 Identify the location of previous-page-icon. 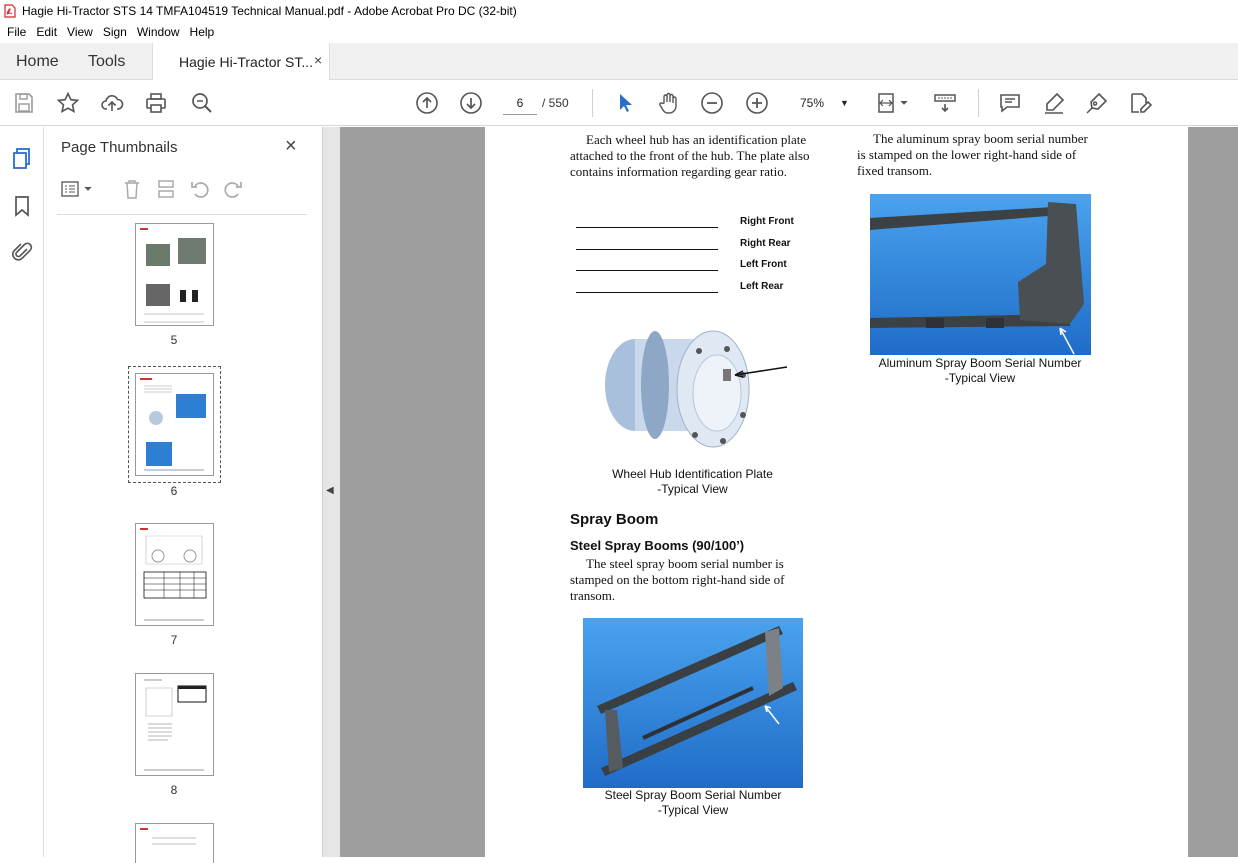
(427, 103).